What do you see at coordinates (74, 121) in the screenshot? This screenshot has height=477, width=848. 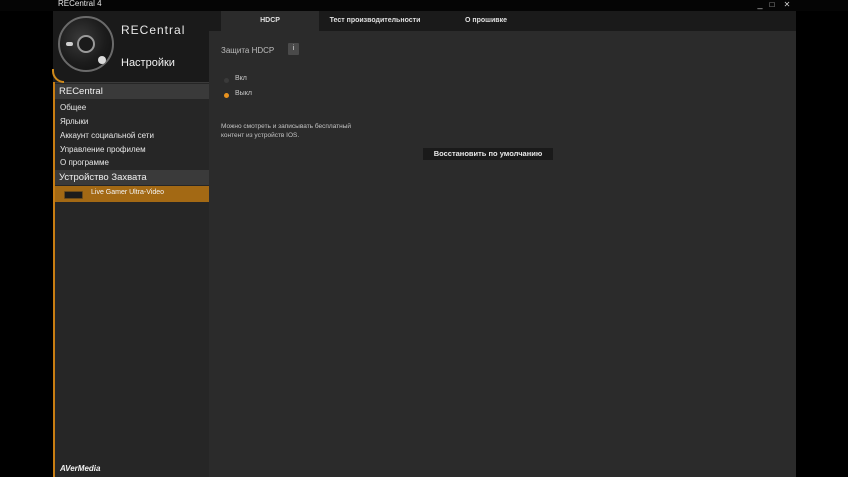 I see `sidebar-item-shortcuts: Ярлыки` at bounding box center [74, 121].